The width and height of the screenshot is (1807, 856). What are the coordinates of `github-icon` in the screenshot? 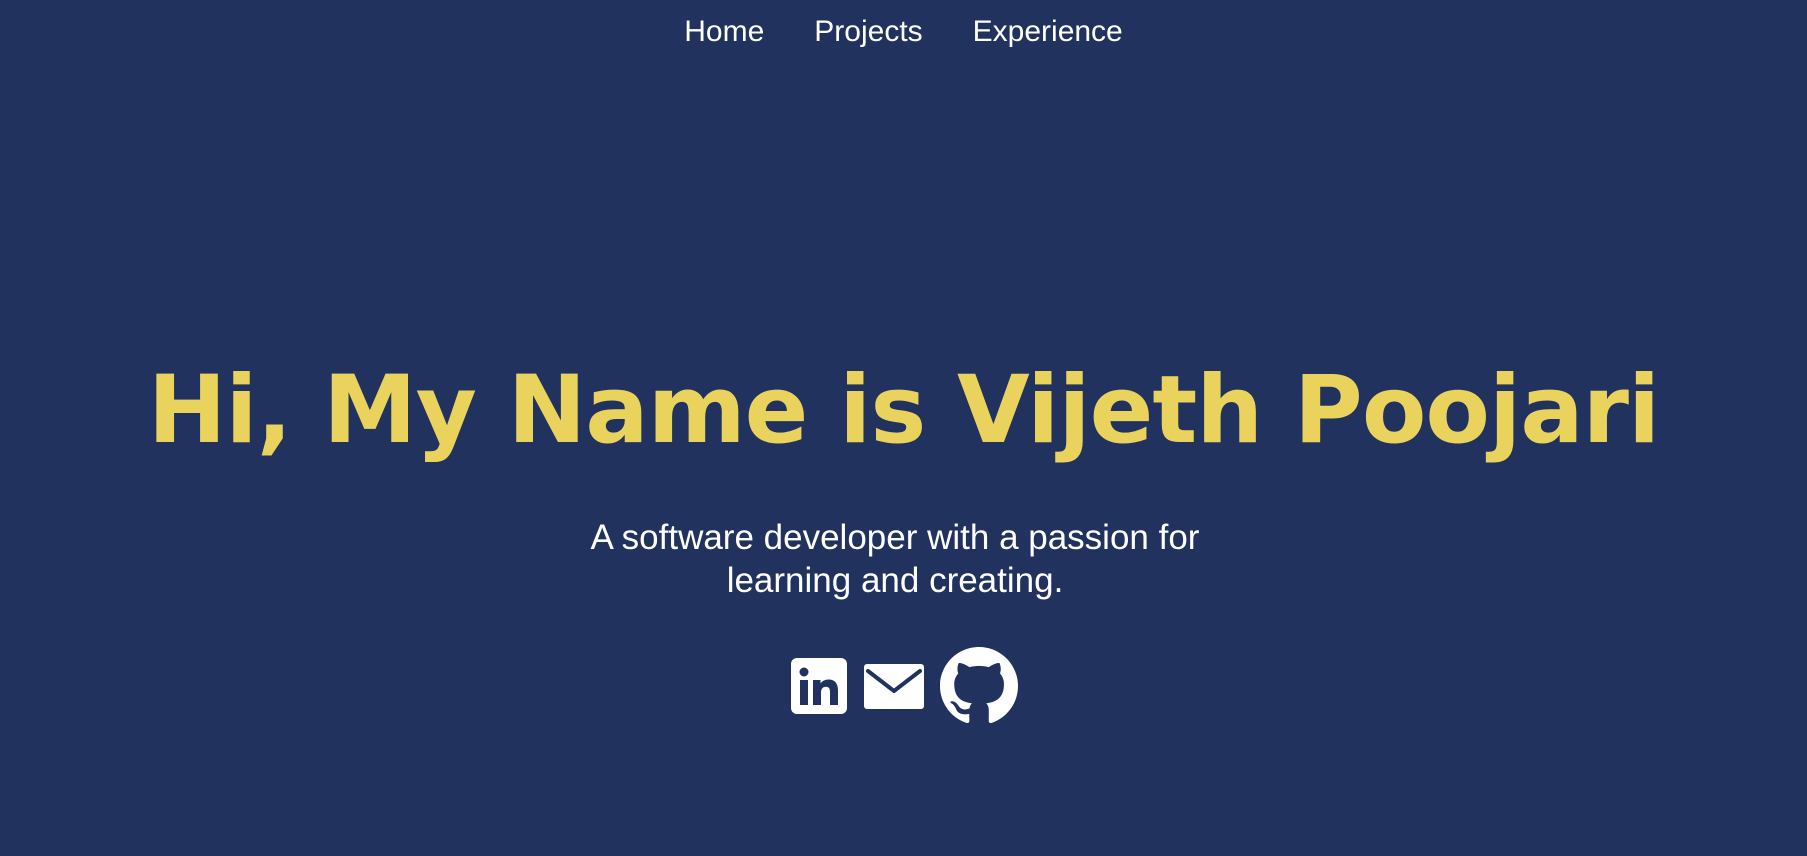 It's located at (978, 685).